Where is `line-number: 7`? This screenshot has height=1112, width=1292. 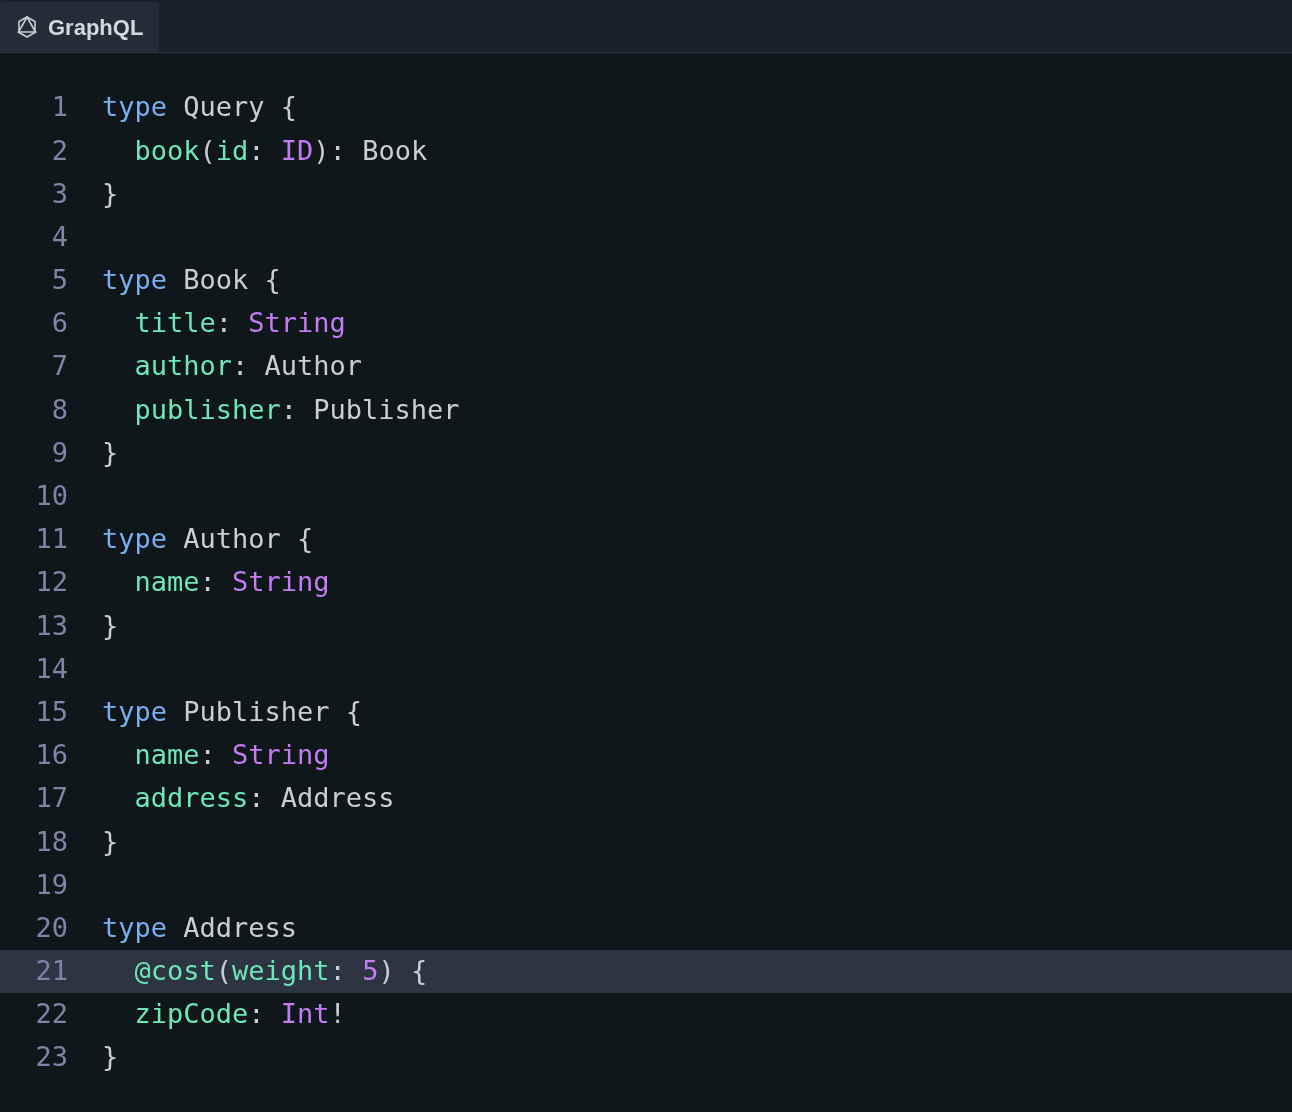 line-number: 7 is located at coordinates (59, 366).